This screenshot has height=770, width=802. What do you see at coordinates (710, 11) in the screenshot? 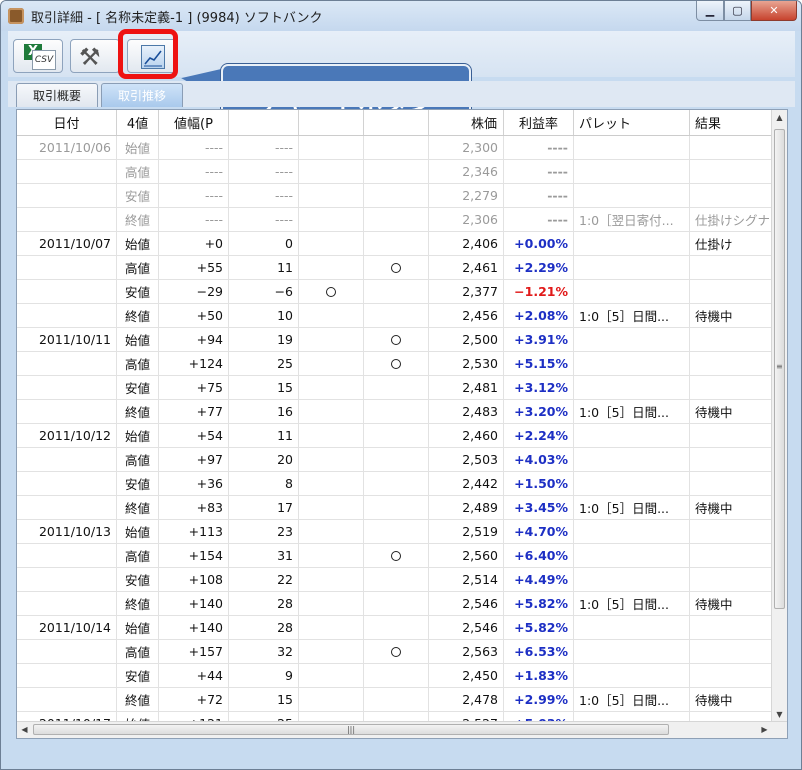
I see `minimize-button: ▁` at bounding box center [710, 11].